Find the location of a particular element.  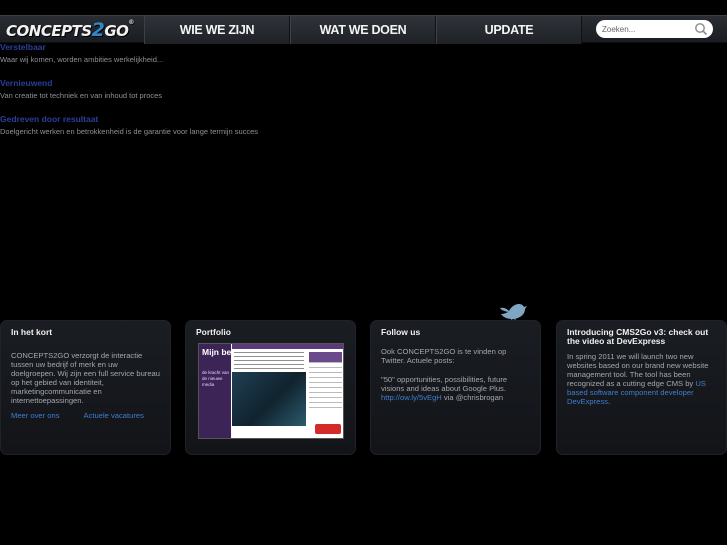

thumb-subtitle: de kracht van de nieuwe media is located at coordinates (216, 378).